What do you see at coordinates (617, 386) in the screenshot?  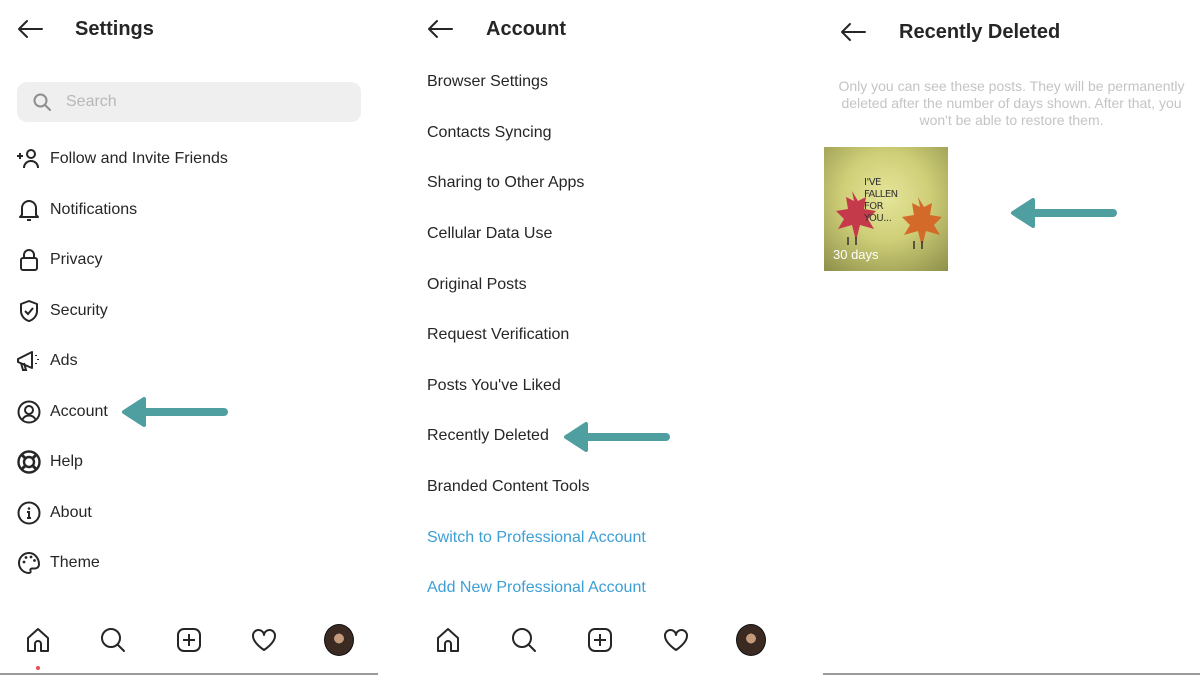 I see `account-item-posts-liked: Posts You've Liked` at bounding box center [617, 386].